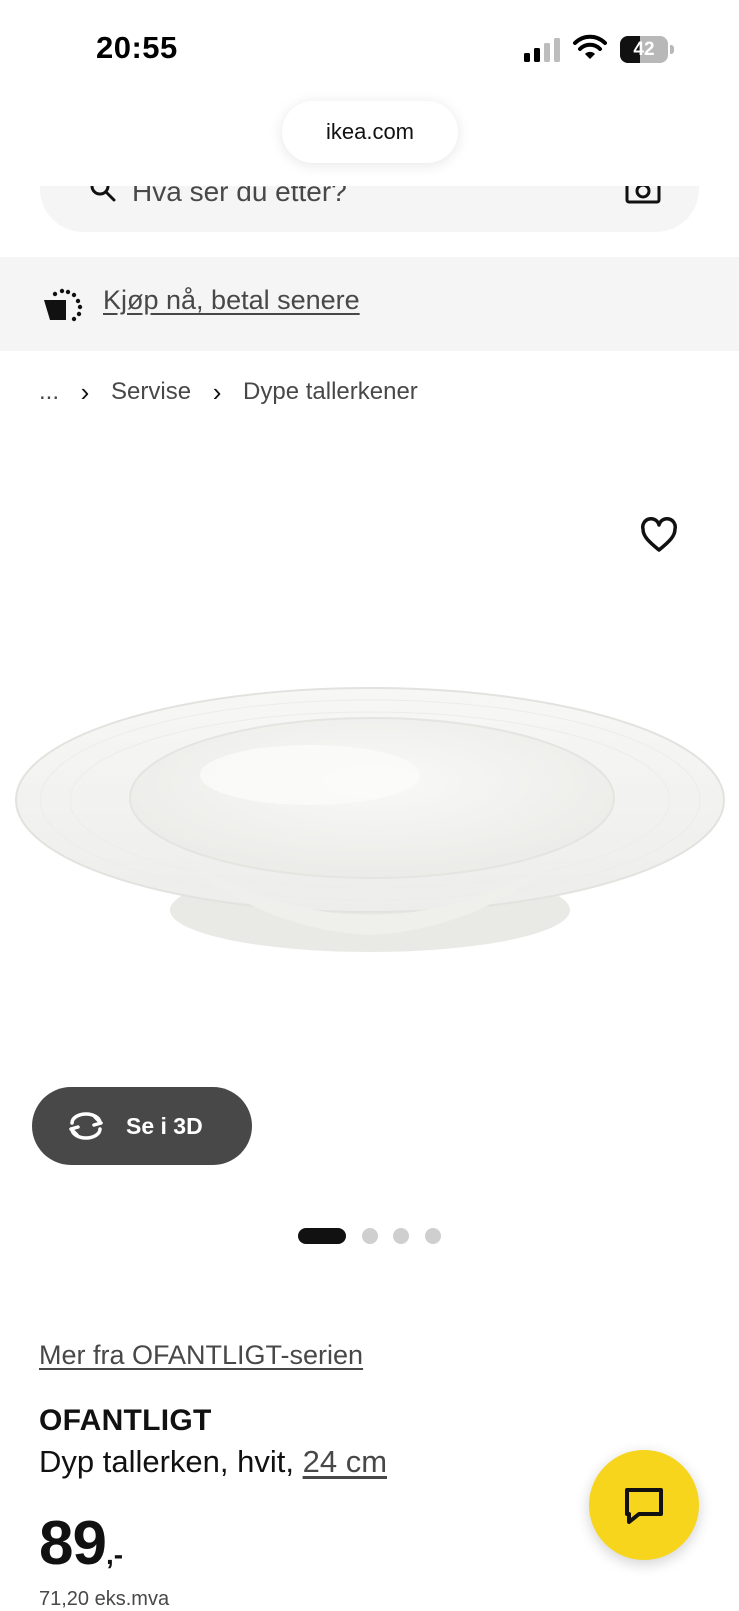 The image size is (739, 1611). I want to click on breadcrumb-item-dype-tallerkener: Dype tallerkener, so click(330, 392).